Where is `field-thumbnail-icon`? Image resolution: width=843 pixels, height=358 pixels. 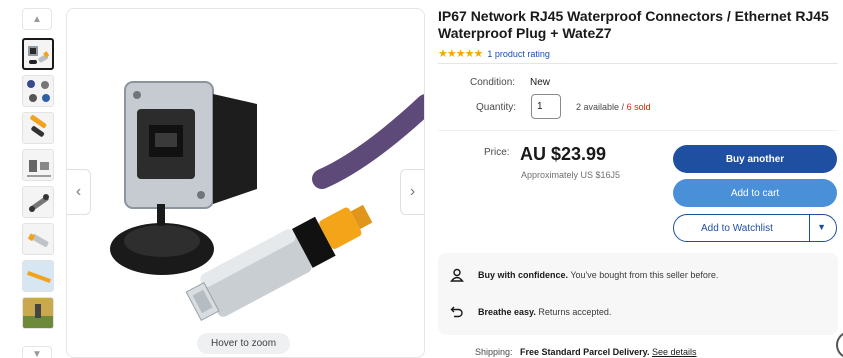 field-thumbnail-icon is located at coordinates (38, 313).